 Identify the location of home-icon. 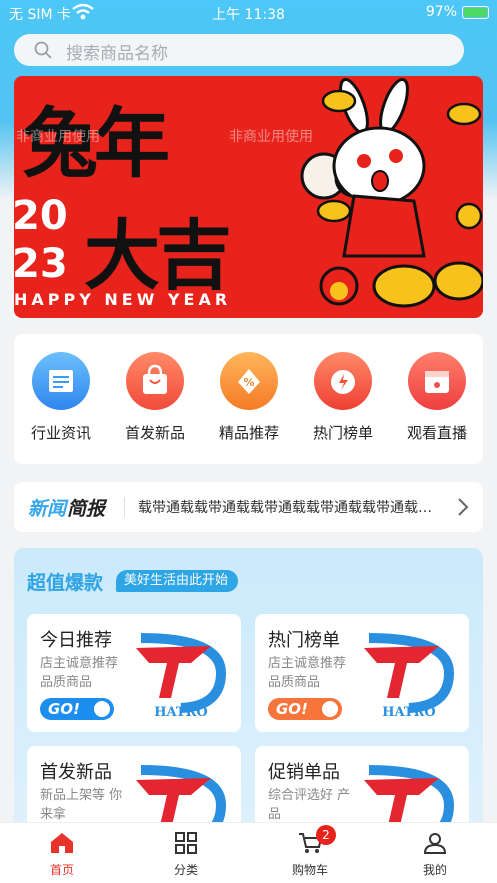
(62, 843).